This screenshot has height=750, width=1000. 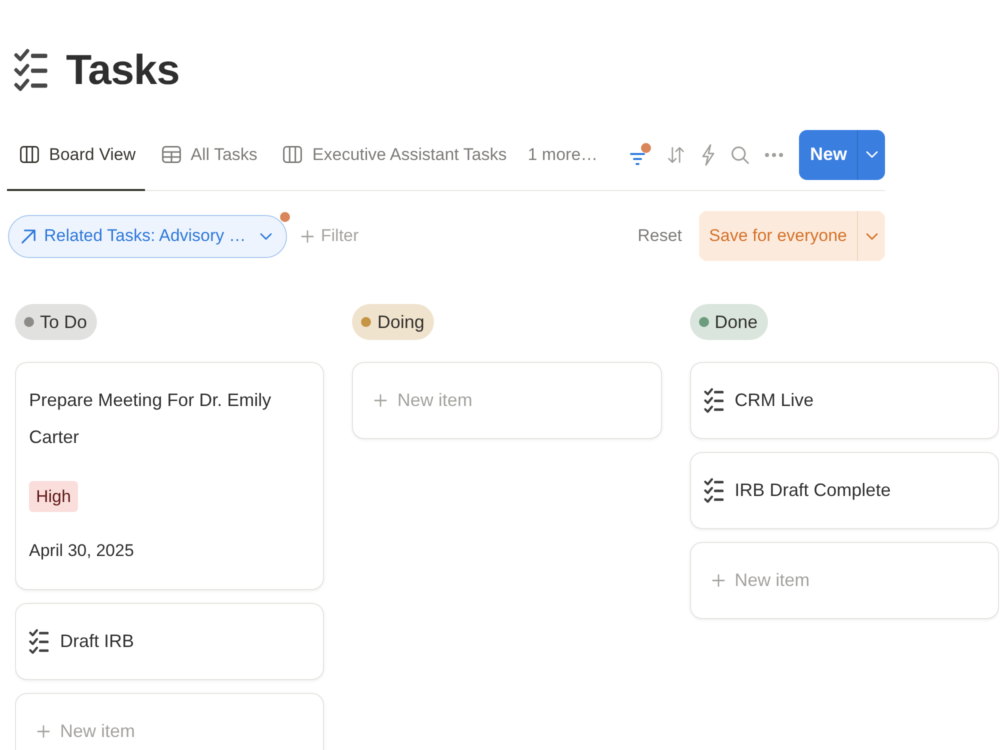 I want to click on card-title: IRB Draft Complete, so click(x=812, y=490).